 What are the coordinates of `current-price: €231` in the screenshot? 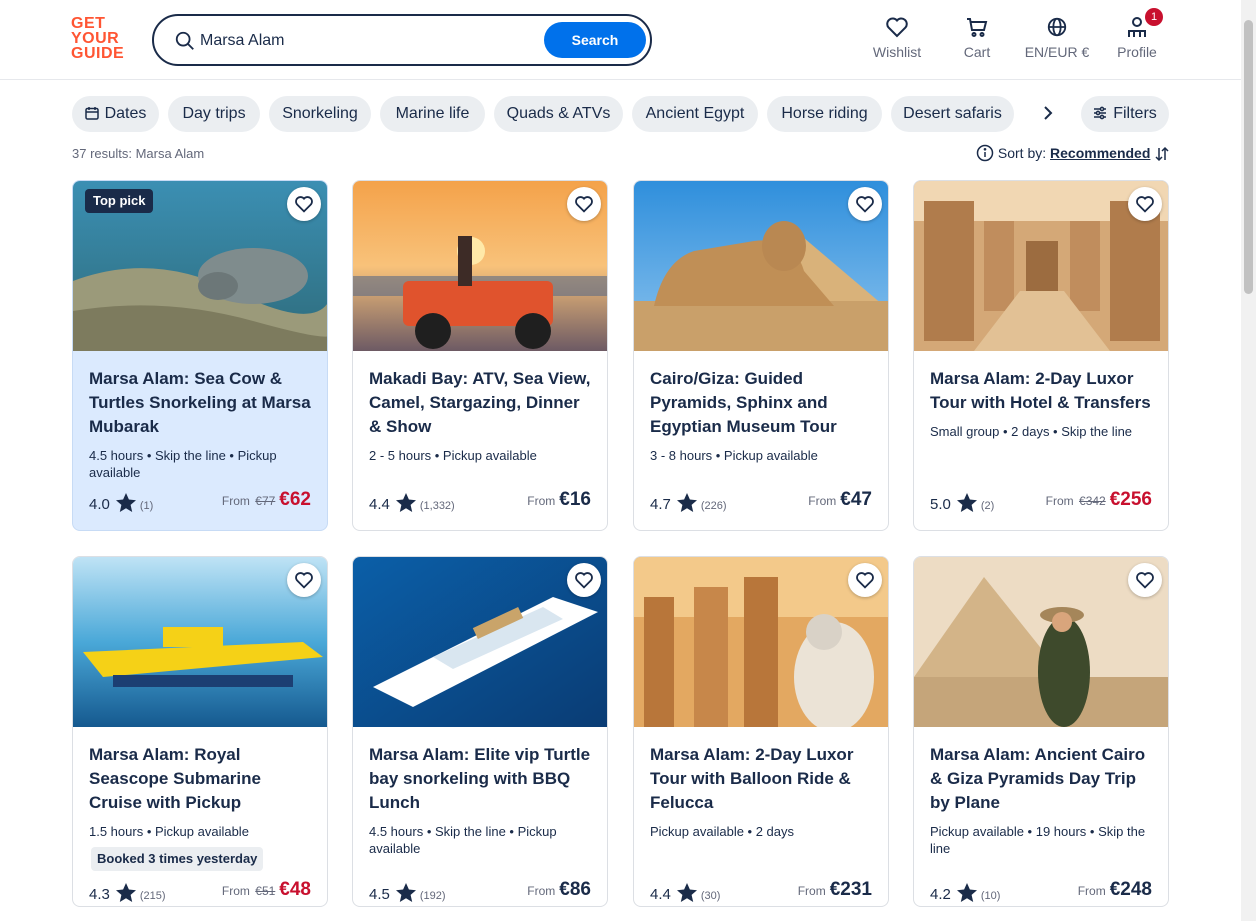 It's located at (850, 889).